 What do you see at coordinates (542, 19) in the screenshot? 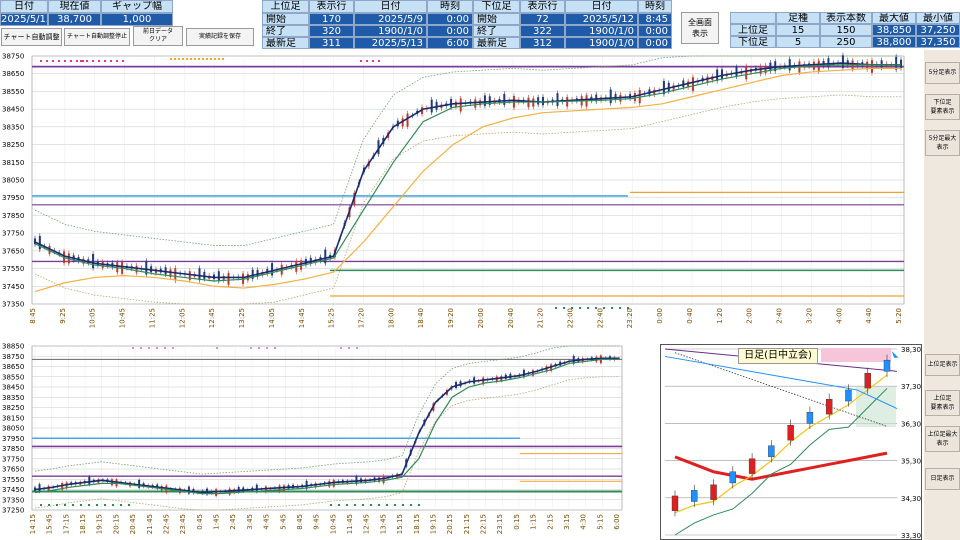
I see `lower-row-start-row: 72` at bounding box center [542, 19].